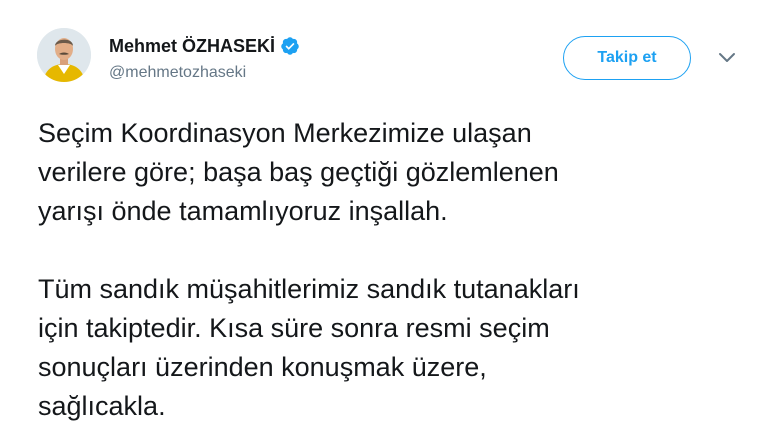  What do you see at coordinates (290, 46) in the screenshot?
I see `verified-badge-icon` at bounding box center [290, 46].